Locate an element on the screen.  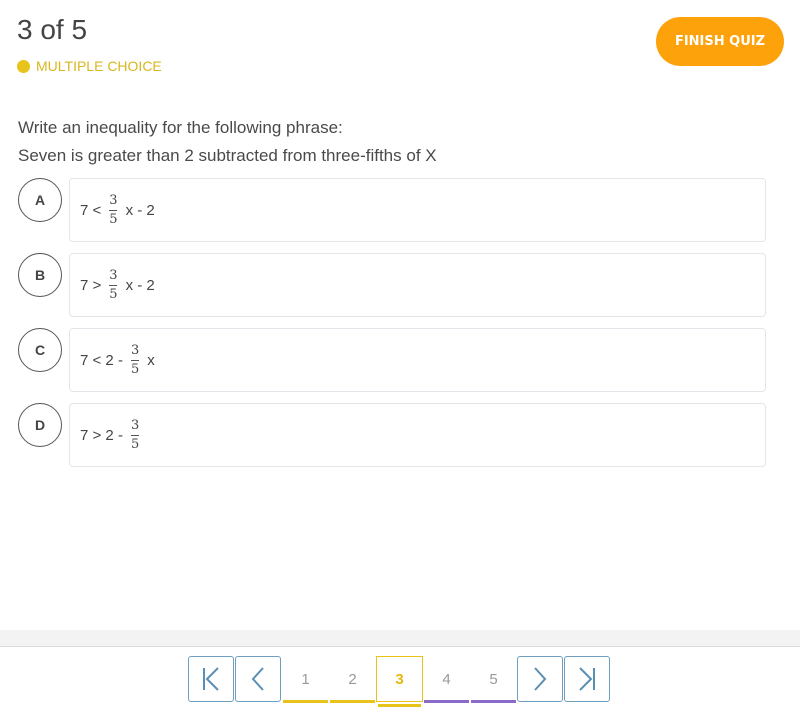
finish-quiz-button: FINISH QUIZ is located at coordinates (720, 41).